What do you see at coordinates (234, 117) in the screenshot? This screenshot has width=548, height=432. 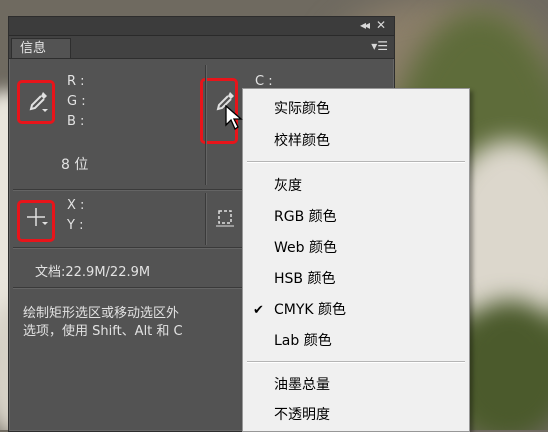 I see `mouse-cursor-icon` at bounding box center [234, 117].